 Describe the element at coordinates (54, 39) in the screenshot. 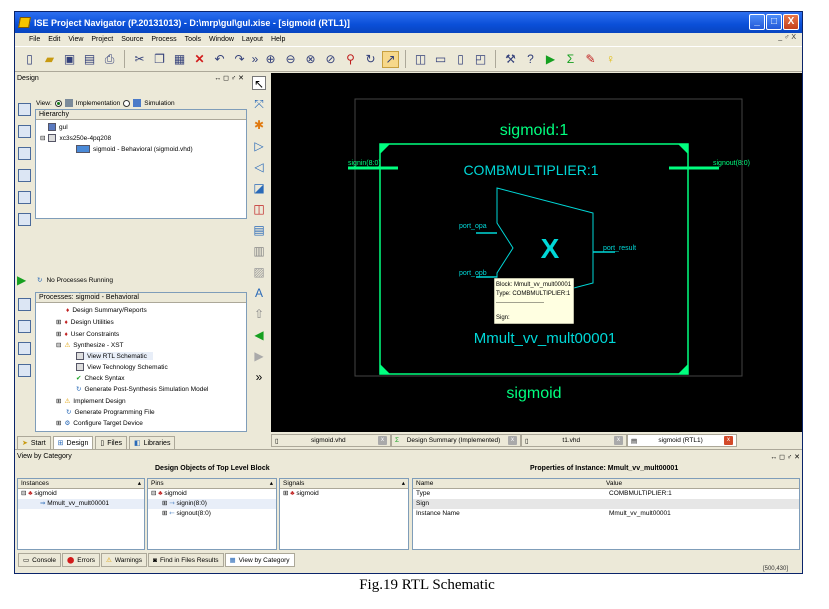

I see `menu-edit: Edit` at that location.